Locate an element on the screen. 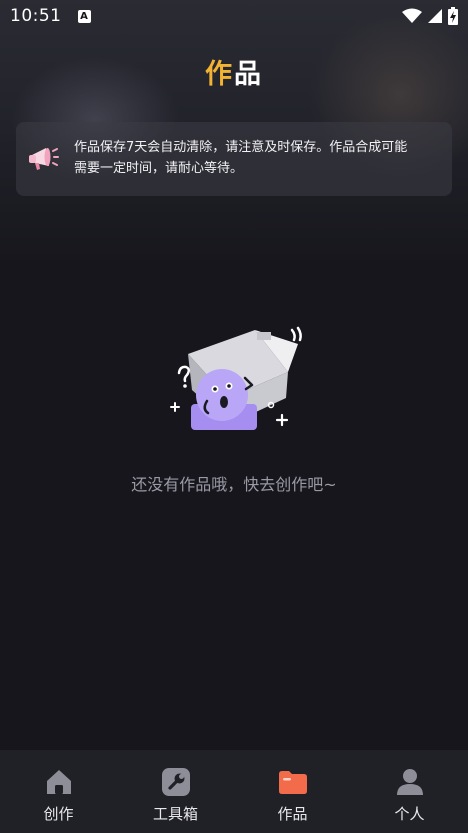 The width and height of the screenshot is (468, 833). battery-charging-icon is located at coordinates (453, 16).